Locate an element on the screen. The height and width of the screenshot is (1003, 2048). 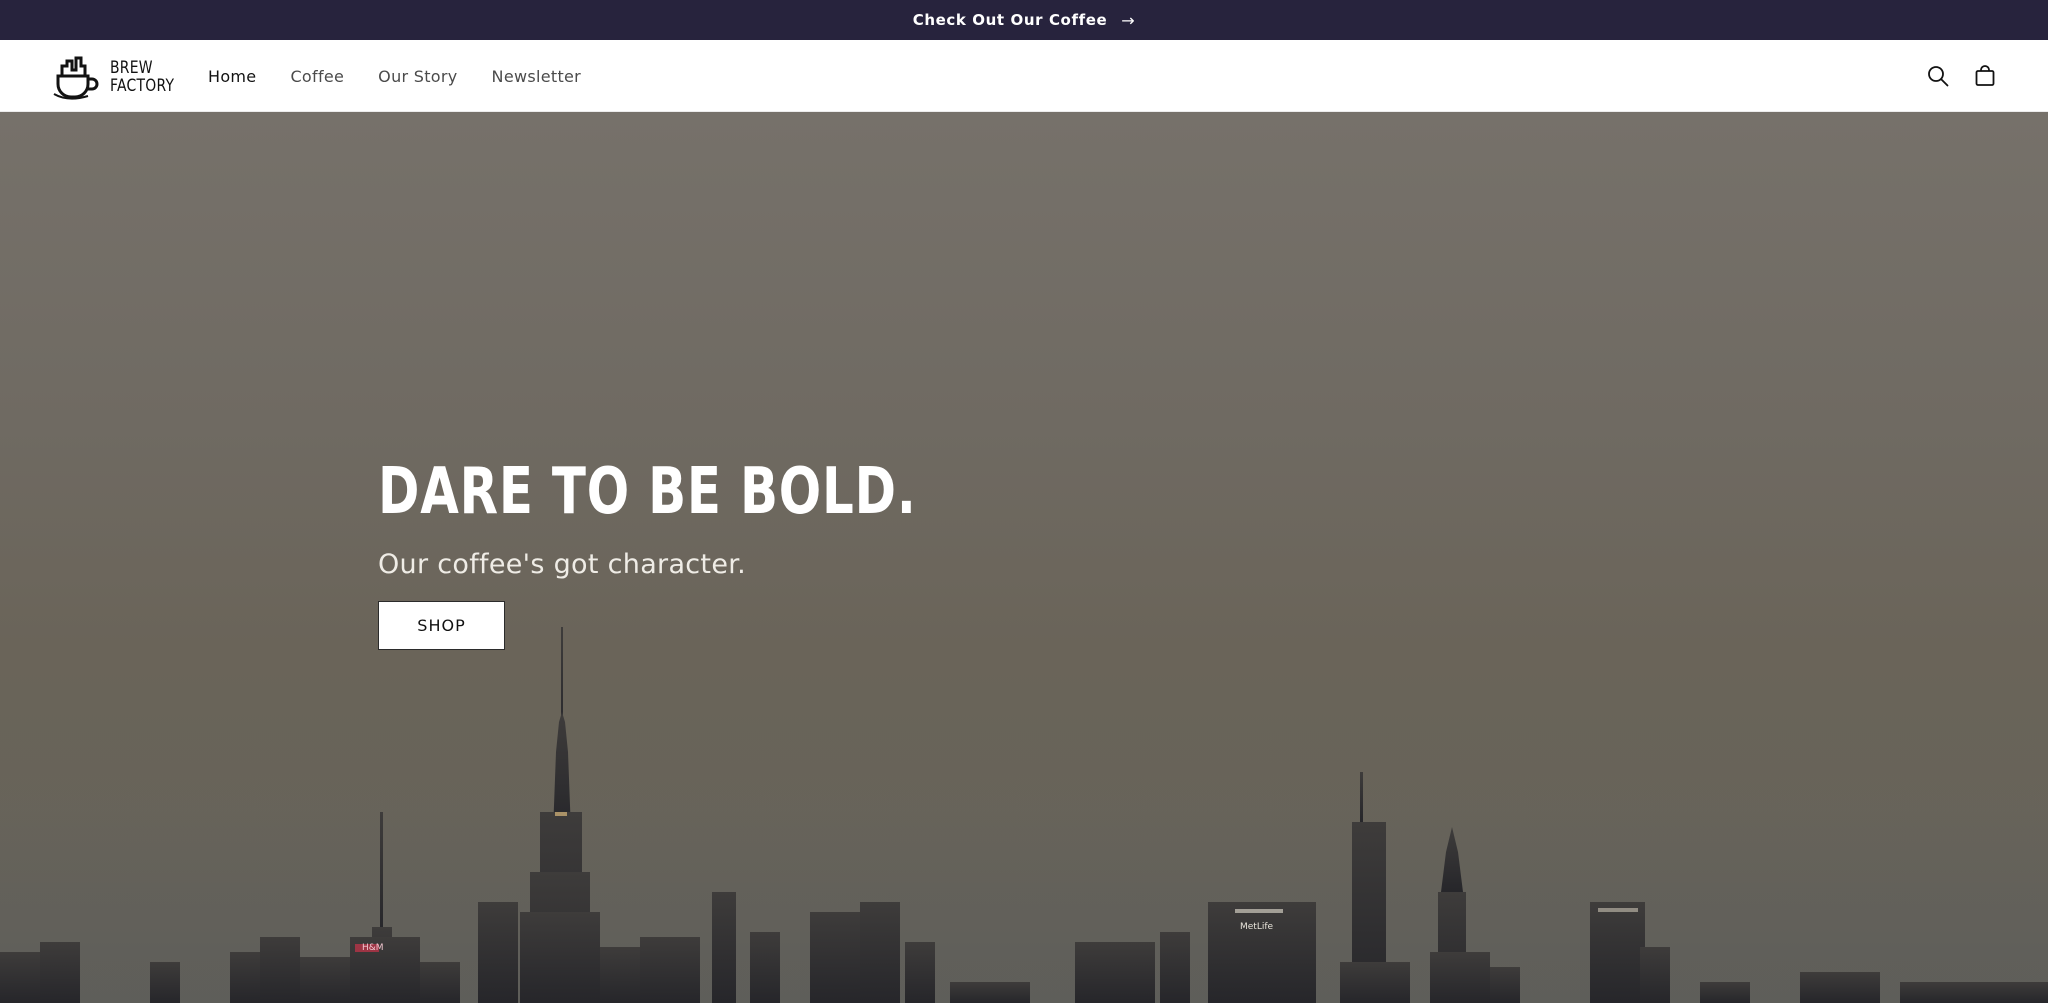
cart-button is located at coordinates (1985, 76).